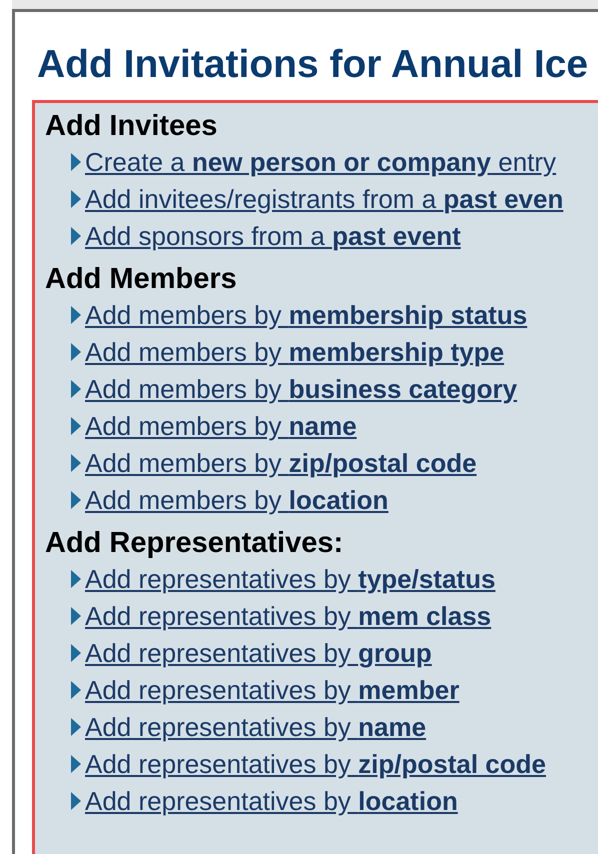 This screenshot has width=598, height=854. I want to click on option-link: Add representatives by mem class, so click(288, 615).